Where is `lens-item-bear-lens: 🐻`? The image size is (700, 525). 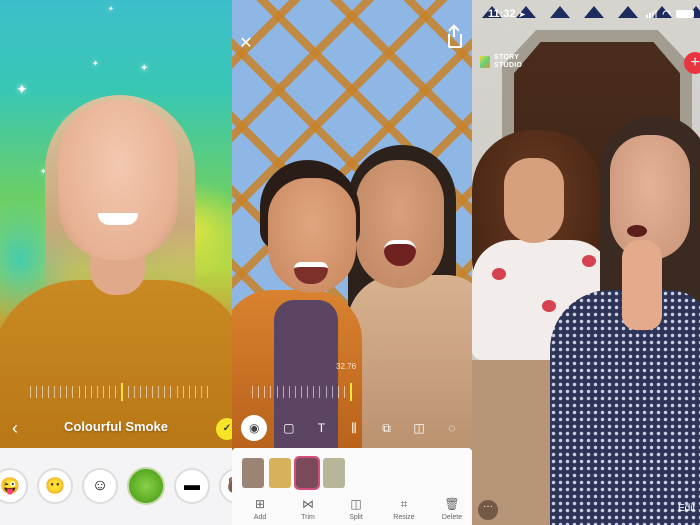 lens-item-bear-lens: 🐻 is located at coordinates (225, 486).